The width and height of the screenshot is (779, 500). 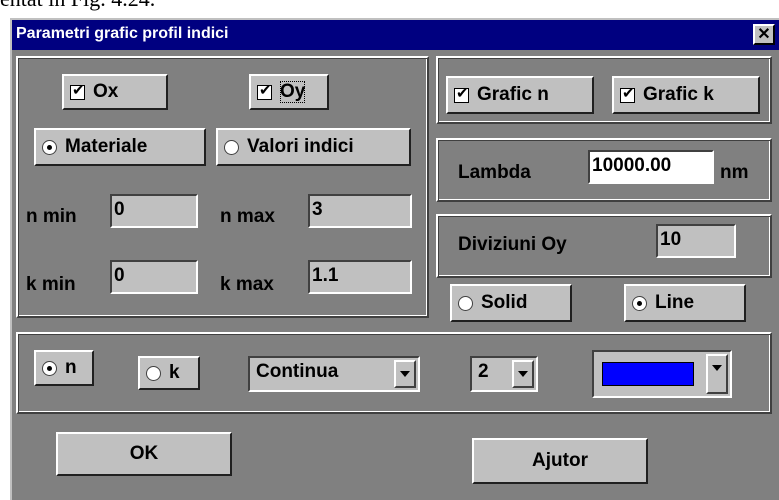 I want to click on ox-label: Ox, so click(x=106, y=91).